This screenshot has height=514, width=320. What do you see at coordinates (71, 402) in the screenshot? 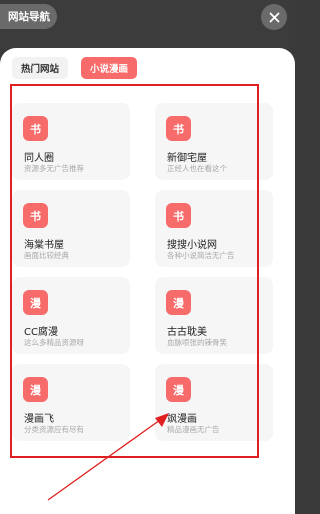
I see `site-card: 漫 漫画飞 分类资源应有尽有` at bounding box center [71, 402].